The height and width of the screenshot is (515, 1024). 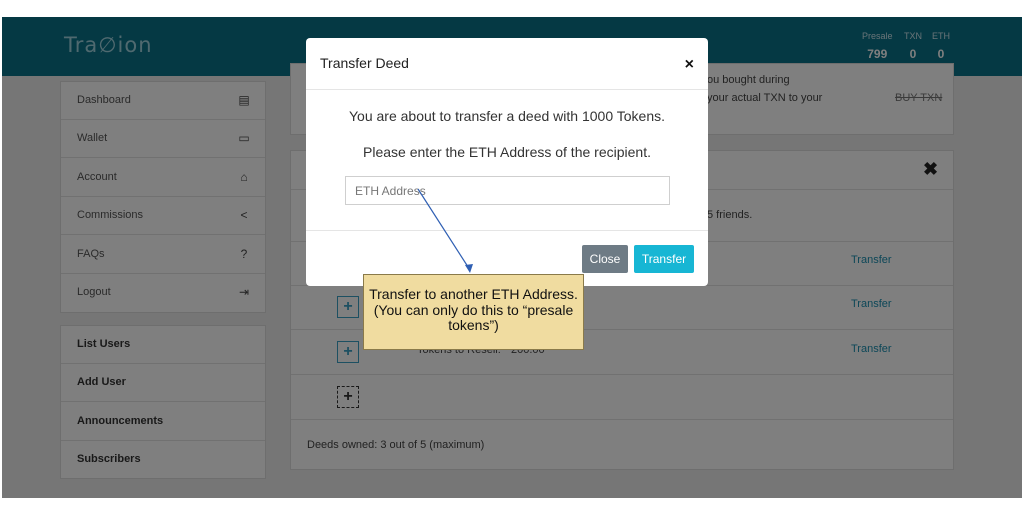 What do you see at coordinates (473, 294) in the screenshot?
I see `callout-line: Transfer to another ETH Address.` at bounding box center [473, 294].